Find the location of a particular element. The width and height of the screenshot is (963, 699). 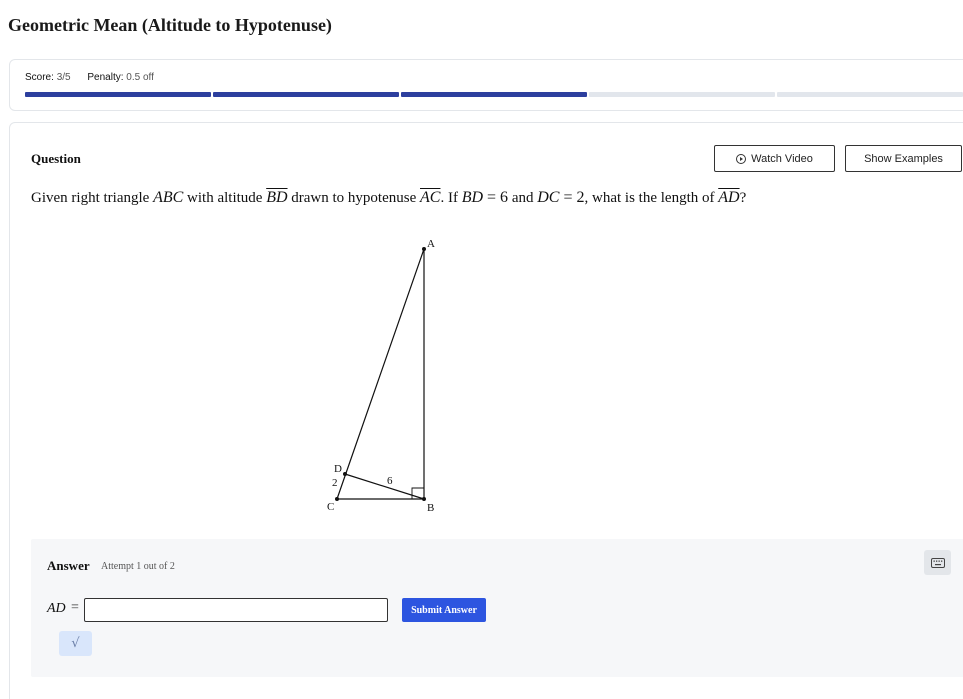

keyboard-icon is located at coordinates (937, 562).